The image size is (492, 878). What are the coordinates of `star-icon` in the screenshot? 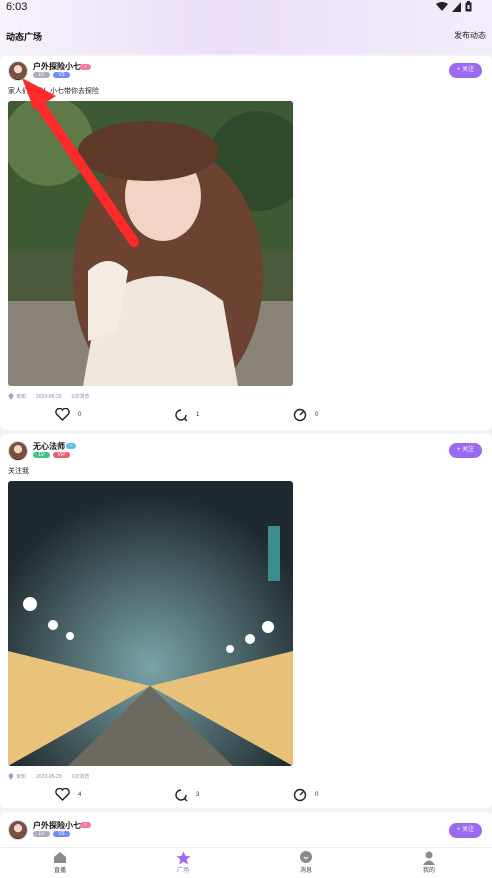 It's located at (183, 858).